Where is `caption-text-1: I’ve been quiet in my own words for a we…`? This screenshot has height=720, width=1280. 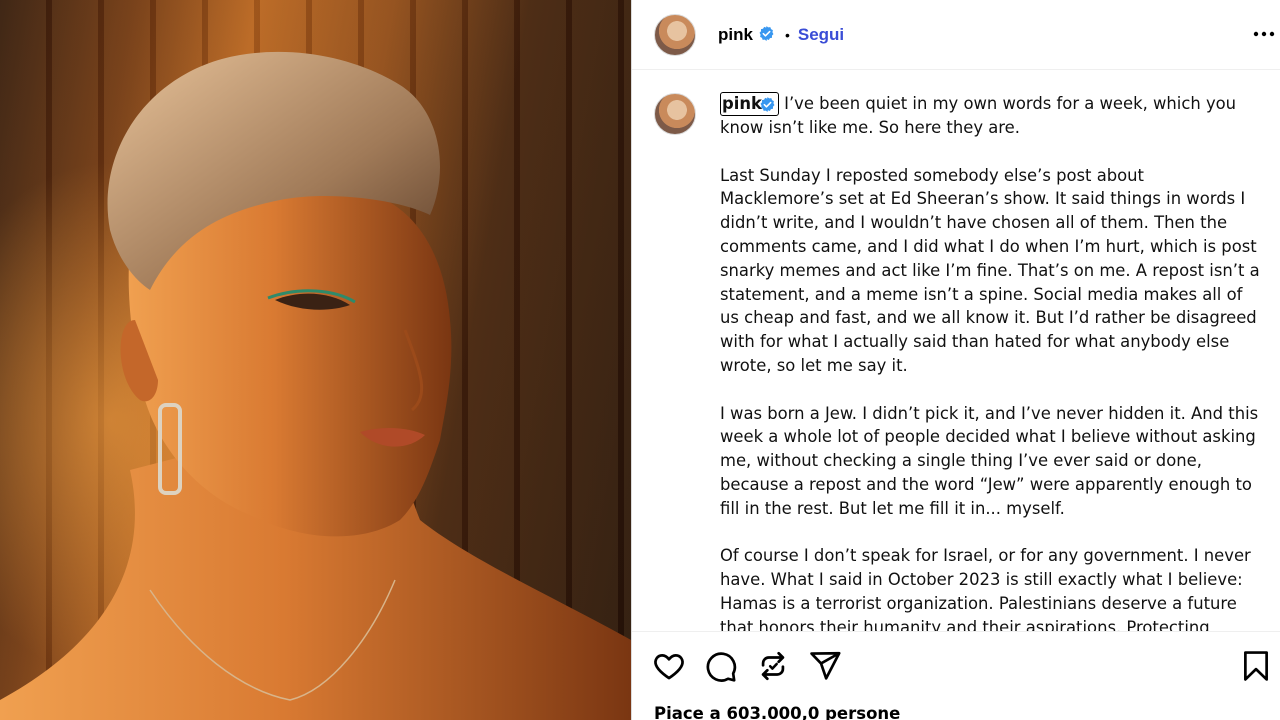 caption-text-1: I’ve been quiet in my own words for a we… is located at coordinates (978, 115).